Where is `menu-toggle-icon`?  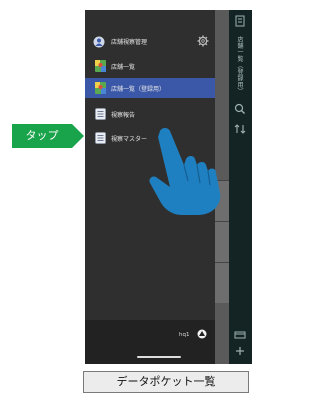
menu-toggle-icon is located at coordinates (240, 21).